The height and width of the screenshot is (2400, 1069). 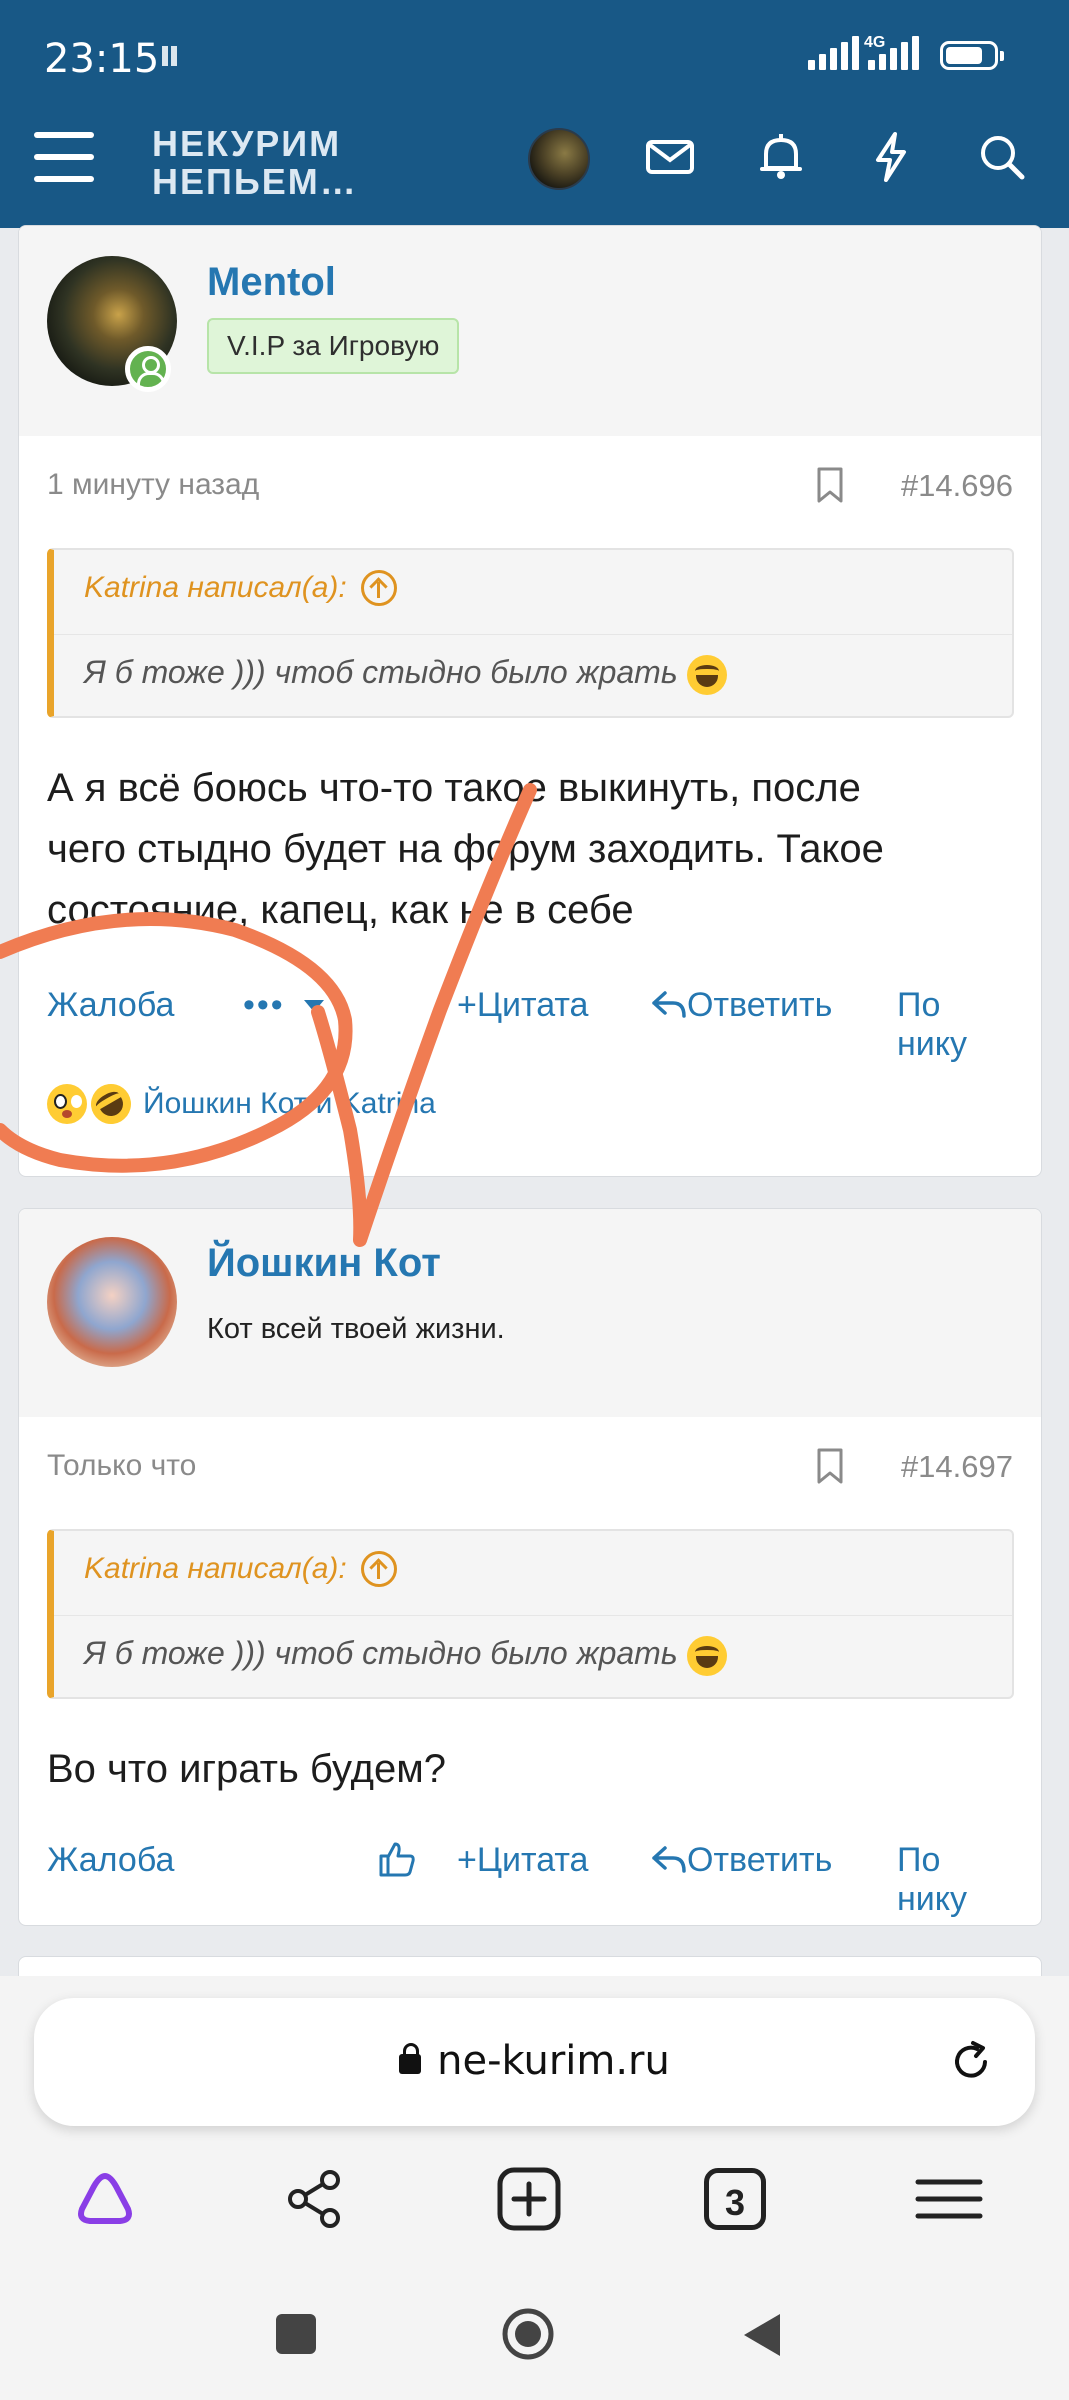 I want to click on more-options-button: •••, so click(x=284, y=1005).